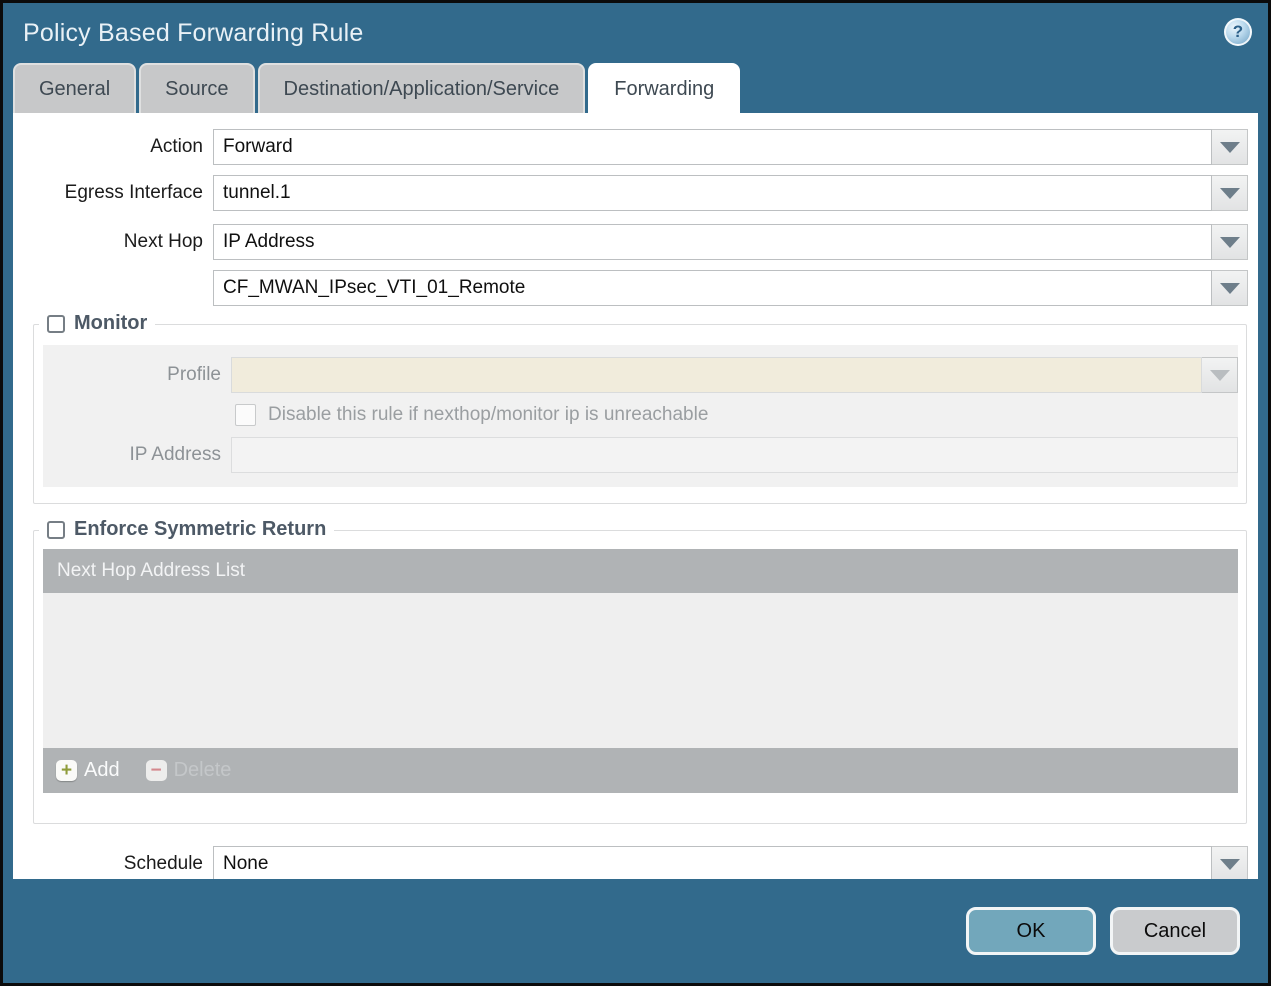 Image resolution: width=1271 pixels, height=986 pixels. I want to click on schedule-row: Schedule None, so click(630, 862).